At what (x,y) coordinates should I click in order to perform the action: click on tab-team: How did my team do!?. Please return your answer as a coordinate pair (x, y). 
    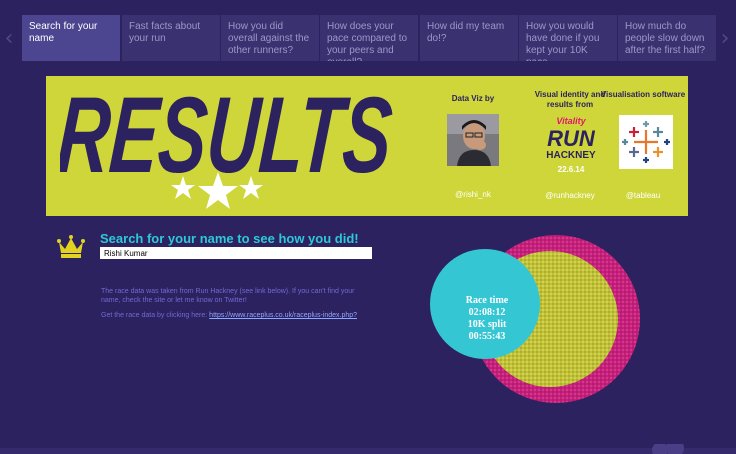
    Looking at the image, I should click on (469, 38).